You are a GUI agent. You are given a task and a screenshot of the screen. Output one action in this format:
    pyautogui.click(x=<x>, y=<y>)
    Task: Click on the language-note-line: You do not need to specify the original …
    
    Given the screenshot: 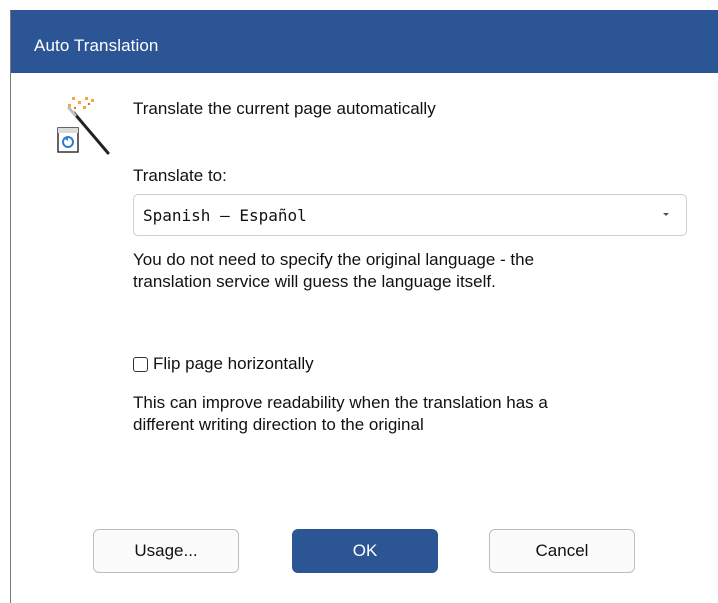 What is the action you would take?
    pyautogui.click(x=334, y=259)
    